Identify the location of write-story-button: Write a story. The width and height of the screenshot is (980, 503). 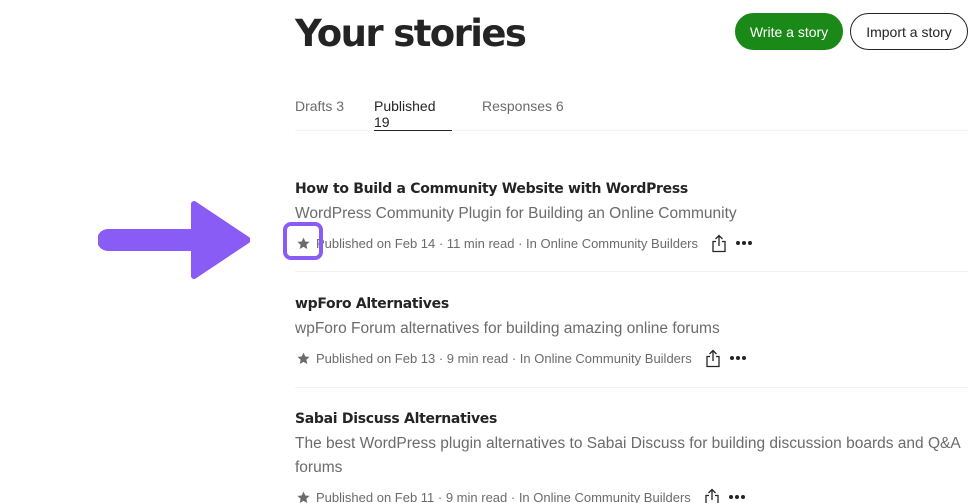
(789, 31).